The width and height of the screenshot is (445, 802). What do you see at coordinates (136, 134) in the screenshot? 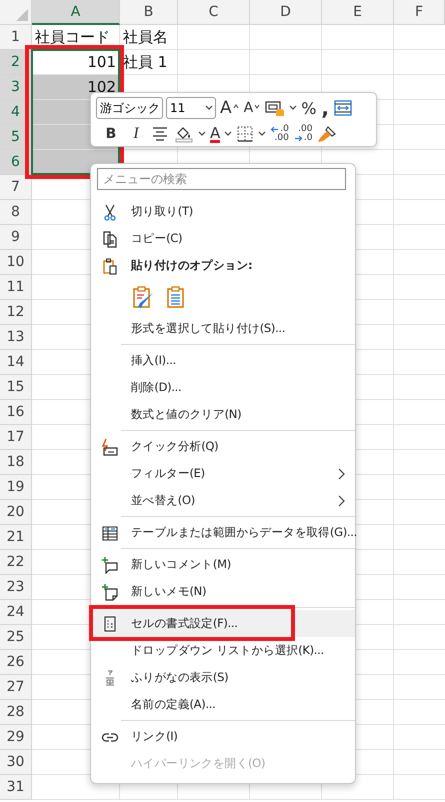
I see `italic-button: I` at bounding box center [136, 134].